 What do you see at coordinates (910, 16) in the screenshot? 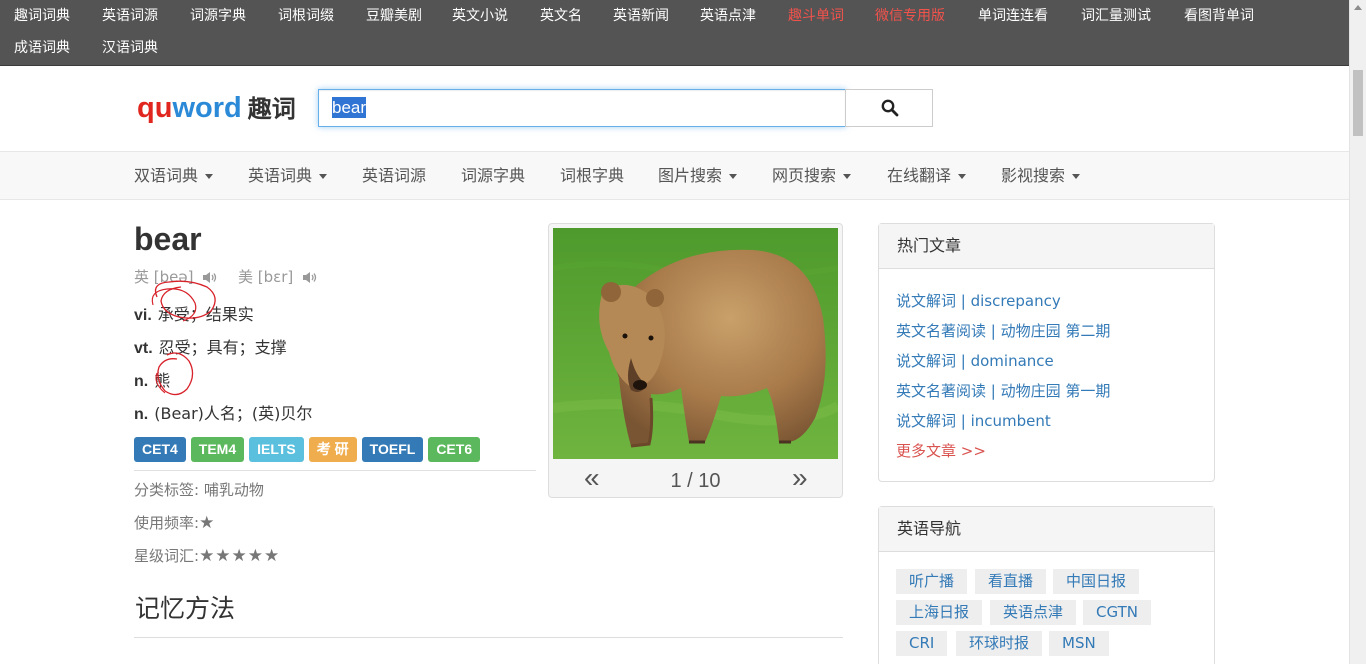
I see `top-link-highlight: 微信专用版` at bounding box center [910, 16].